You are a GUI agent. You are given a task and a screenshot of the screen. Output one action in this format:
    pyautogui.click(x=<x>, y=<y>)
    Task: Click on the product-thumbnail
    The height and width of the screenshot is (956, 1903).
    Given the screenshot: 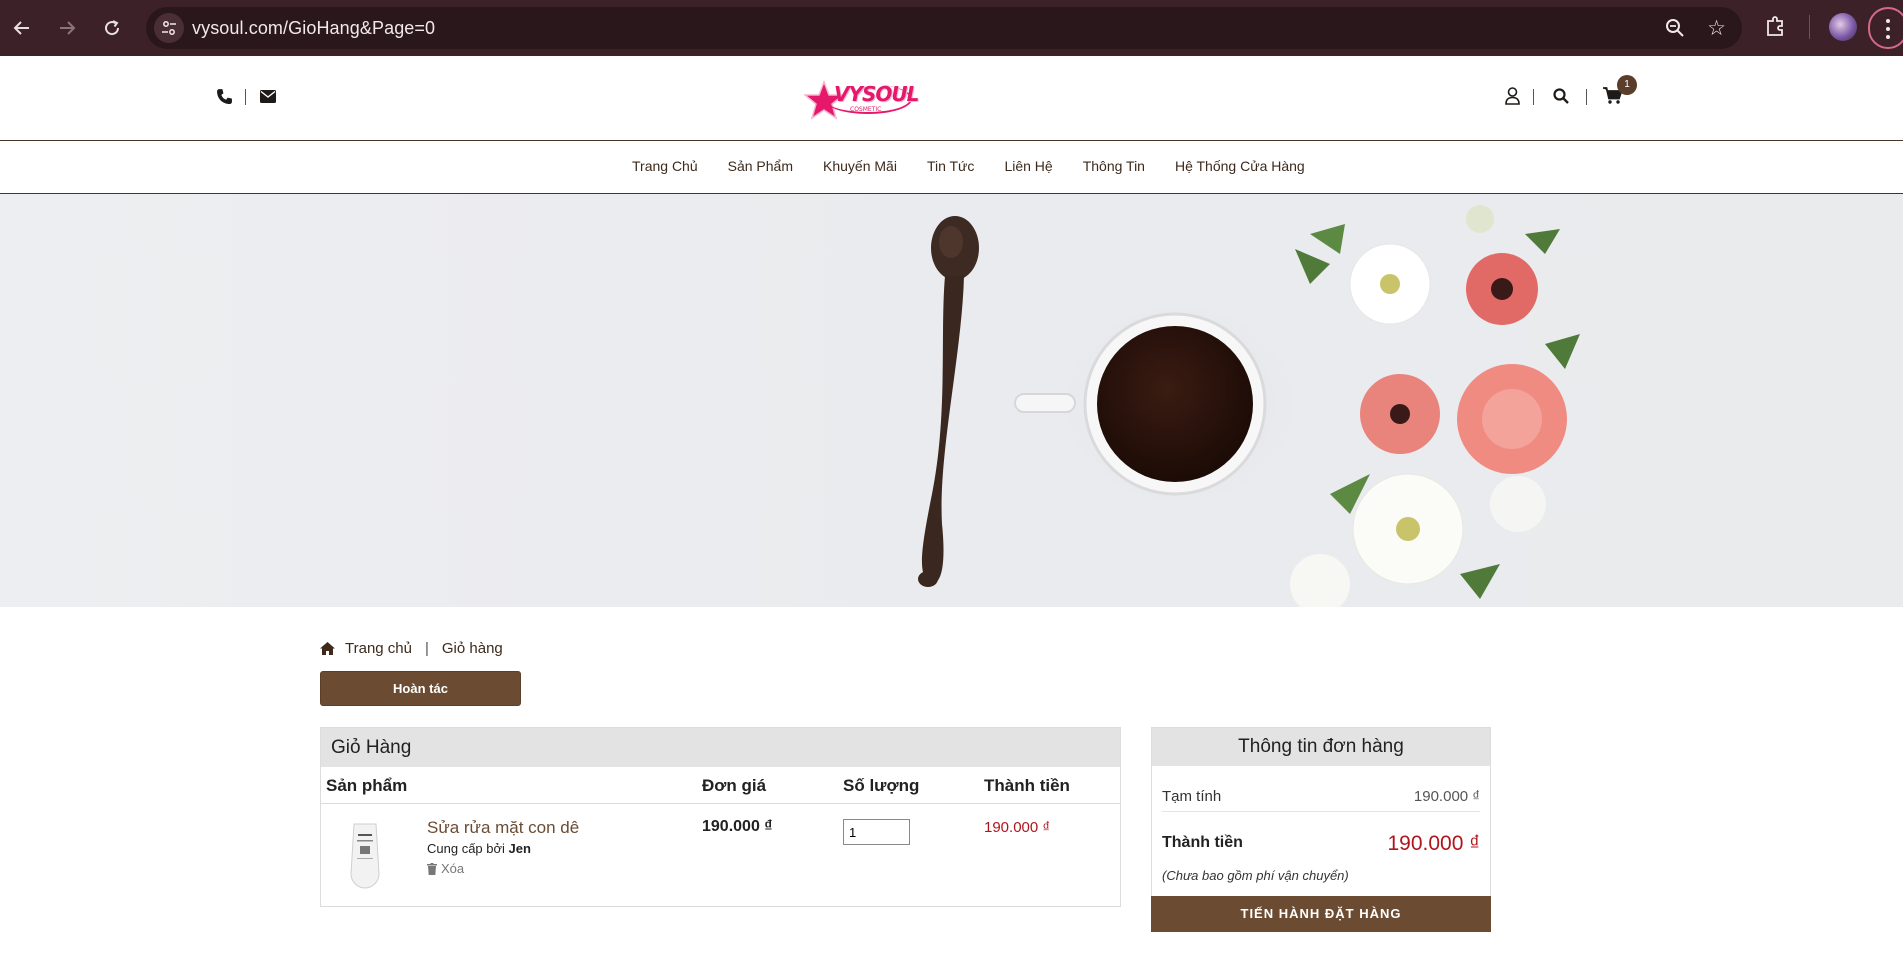 What is the action you would take?
    pyautogui.click(x=365, y=856)
    